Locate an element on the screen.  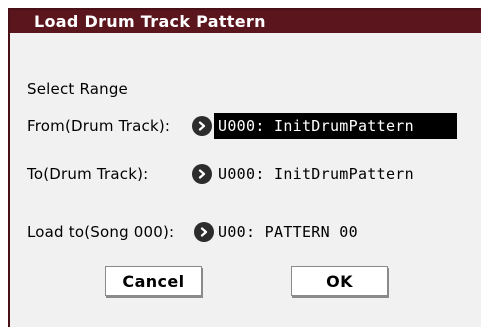
dialog-titlebar: Load Drum Track Pattern is located at coordinates (245, 21).